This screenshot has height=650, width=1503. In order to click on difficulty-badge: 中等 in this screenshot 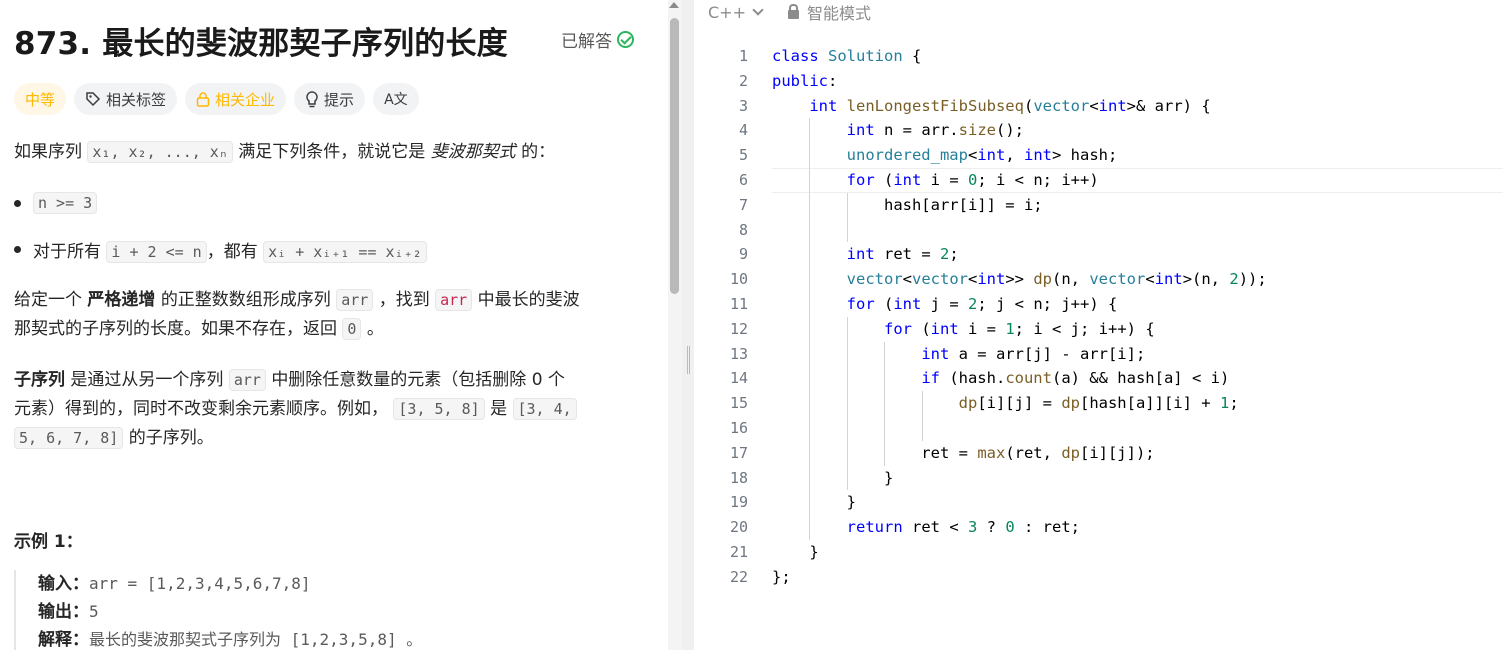, I will do `click(40, 99)`.